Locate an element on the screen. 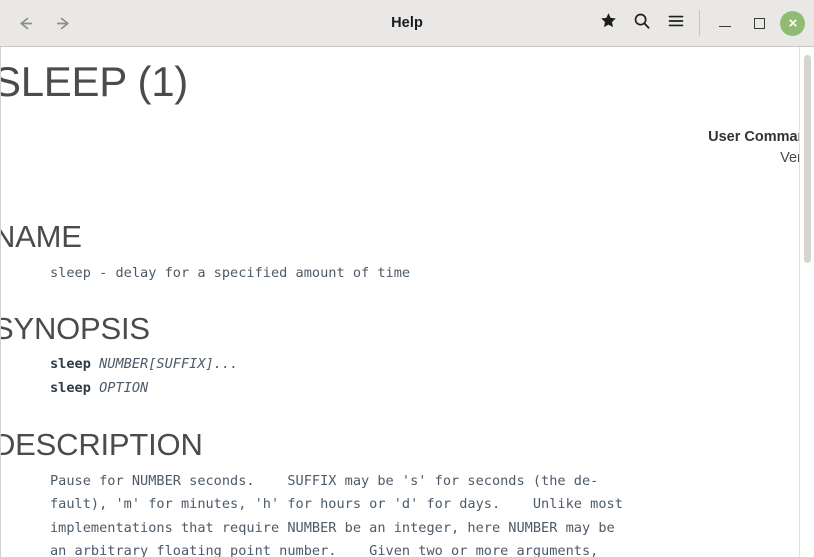 The width and height of the screenshot is (814, 557). arrow-left-icon is located at coordinates (25, 23).